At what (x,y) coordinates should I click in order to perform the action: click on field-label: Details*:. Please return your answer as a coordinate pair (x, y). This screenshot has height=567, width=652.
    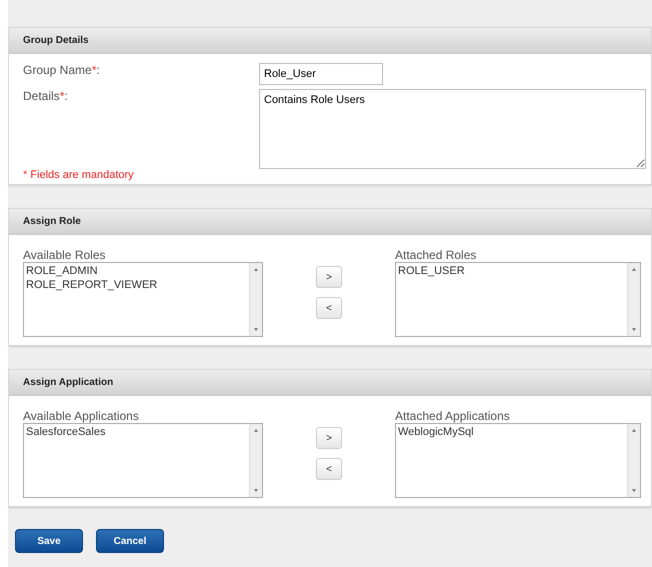
    Looking at the image, I should click on (46, 97).